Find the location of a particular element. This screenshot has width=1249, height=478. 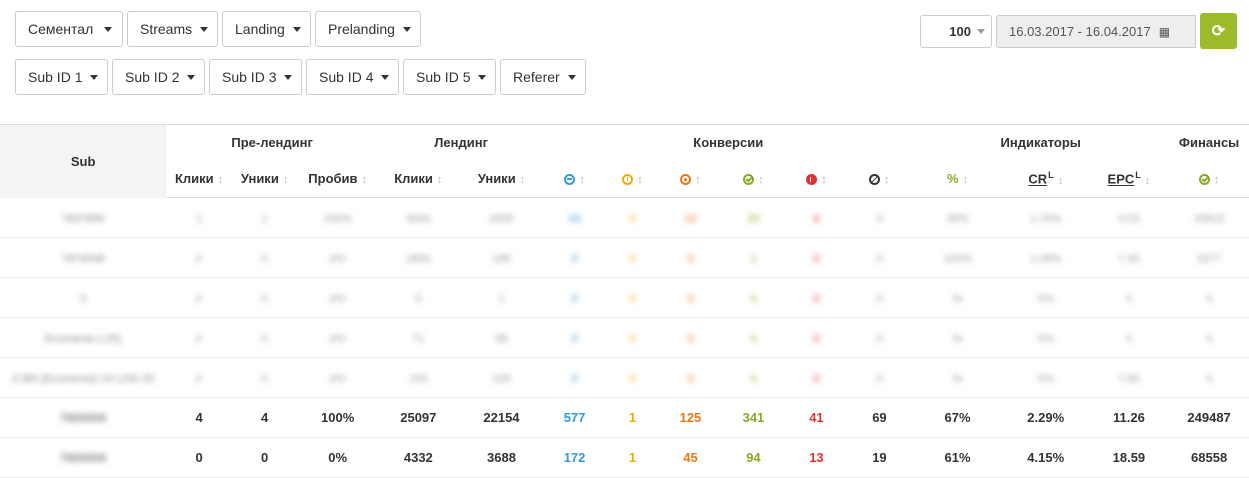

filter-dropdown-landing: Landing is located at coordinates (266, 29).